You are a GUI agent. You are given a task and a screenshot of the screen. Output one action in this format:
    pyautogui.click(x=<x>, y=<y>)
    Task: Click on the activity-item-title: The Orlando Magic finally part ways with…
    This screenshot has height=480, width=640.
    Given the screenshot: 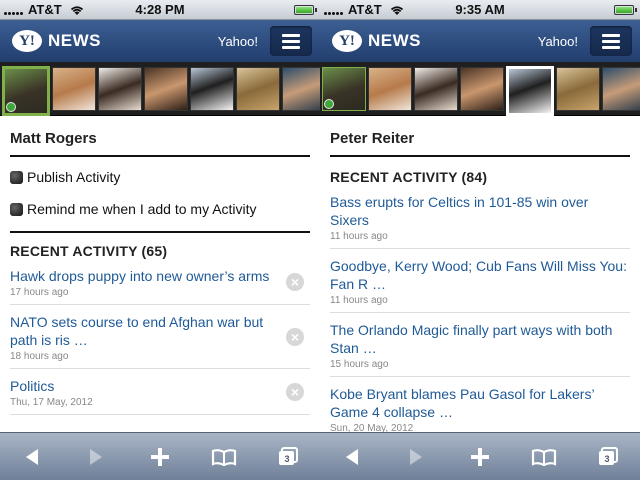 What is the action you would take?
    pyautogui.click(x=480, y=339)
    